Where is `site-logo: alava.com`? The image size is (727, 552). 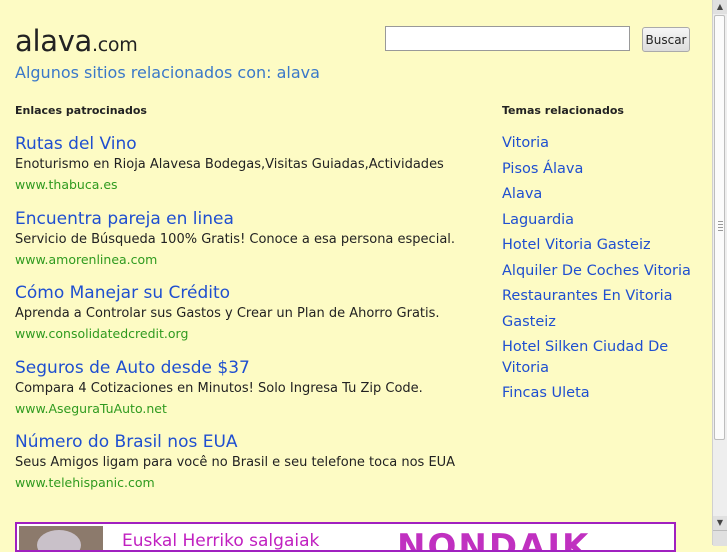
site-logo: alava.com is located at coordinates (76, 41).